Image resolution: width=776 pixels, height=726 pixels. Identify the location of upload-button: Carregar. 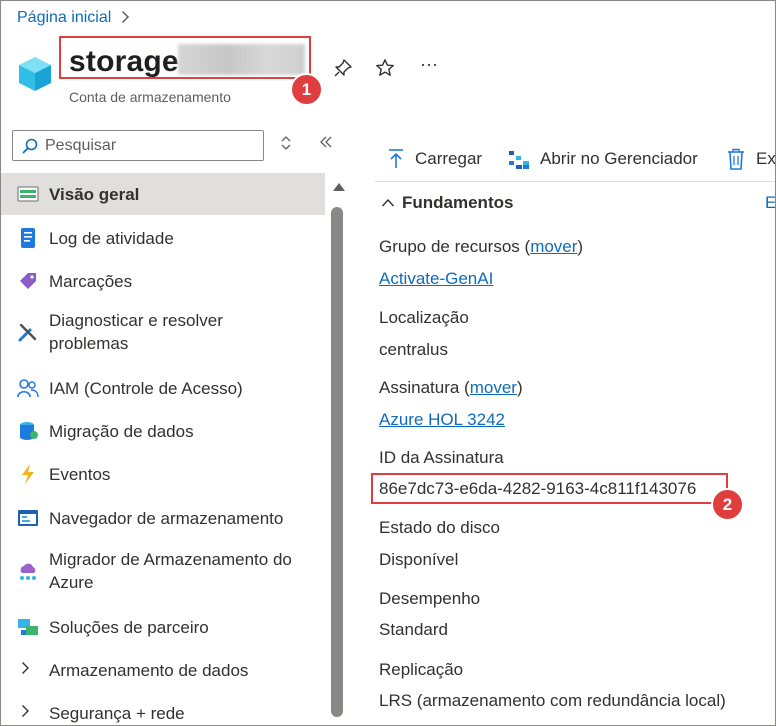
(434, 159).